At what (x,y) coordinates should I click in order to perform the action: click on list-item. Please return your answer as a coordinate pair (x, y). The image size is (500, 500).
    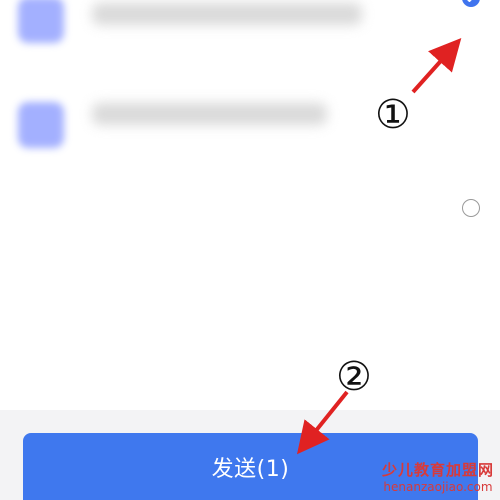
    Looking at the image, I should click on (250, 32).